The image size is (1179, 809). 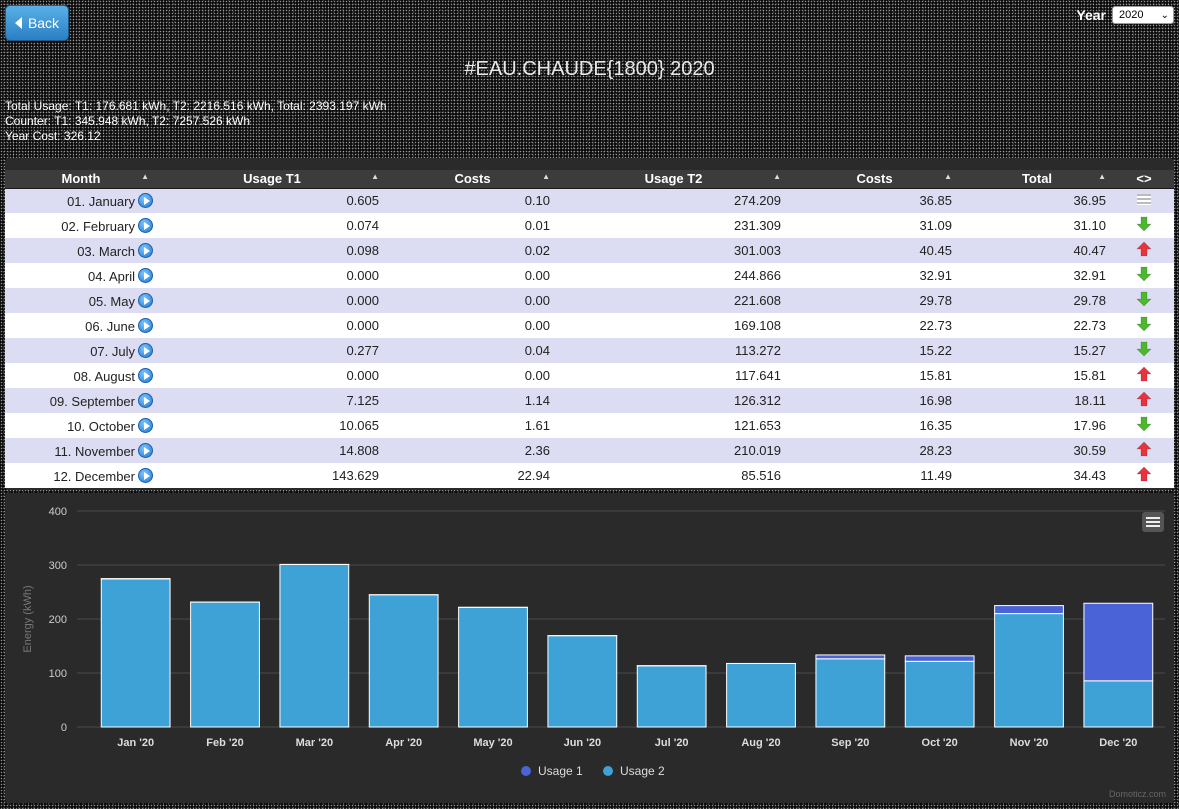 What do you see at coordinates (757, 275) in the screenshot?
I see `usage-t2-cell: 244.866` at bounding box center [757, 275].